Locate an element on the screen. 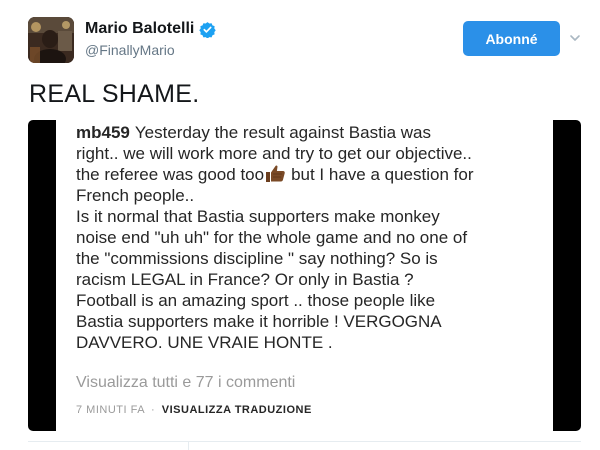 The height and width of the screenshot is (450, 600). user-handle: @FinallyMario is located at coordinates (150, 50).